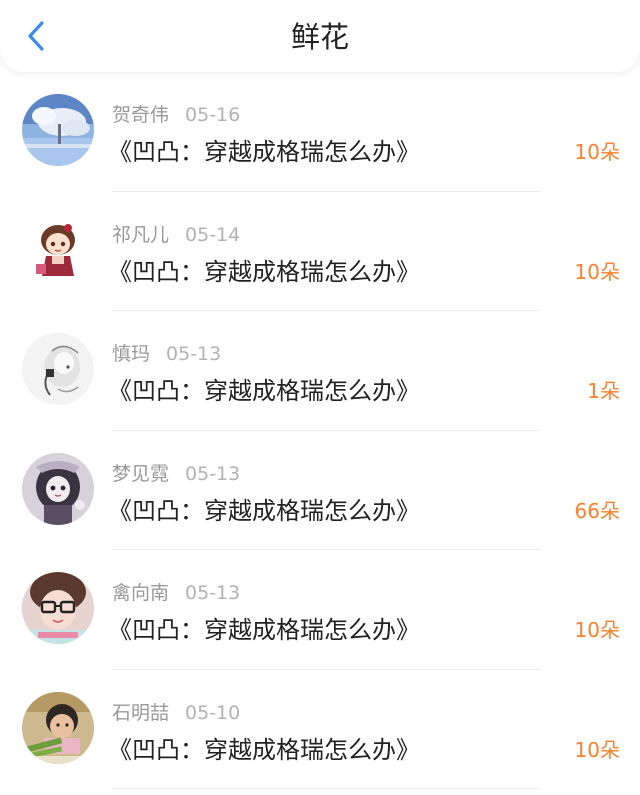 The image size is (640, 795). Describe the element at coordinates (176, 473) in the screenshot. I see `sender-name: 梦见霓 05-13` at that location.